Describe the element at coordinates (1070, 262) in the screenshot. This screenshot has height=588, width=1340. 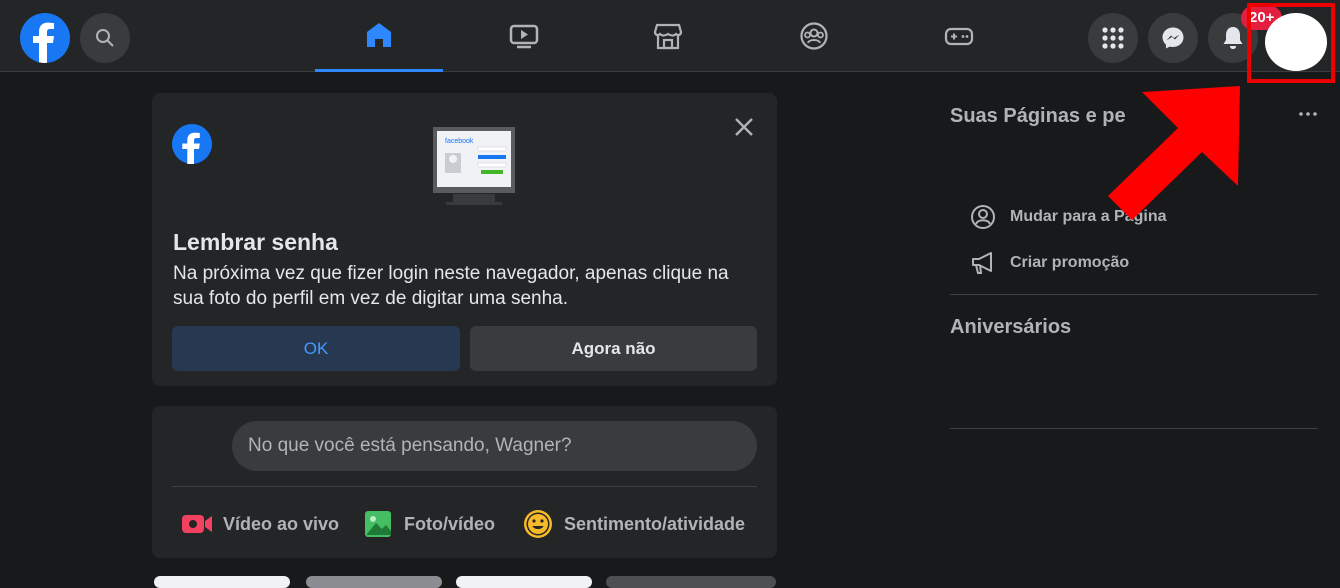
I see `create-promotion-label: Criar promoção` at that location.